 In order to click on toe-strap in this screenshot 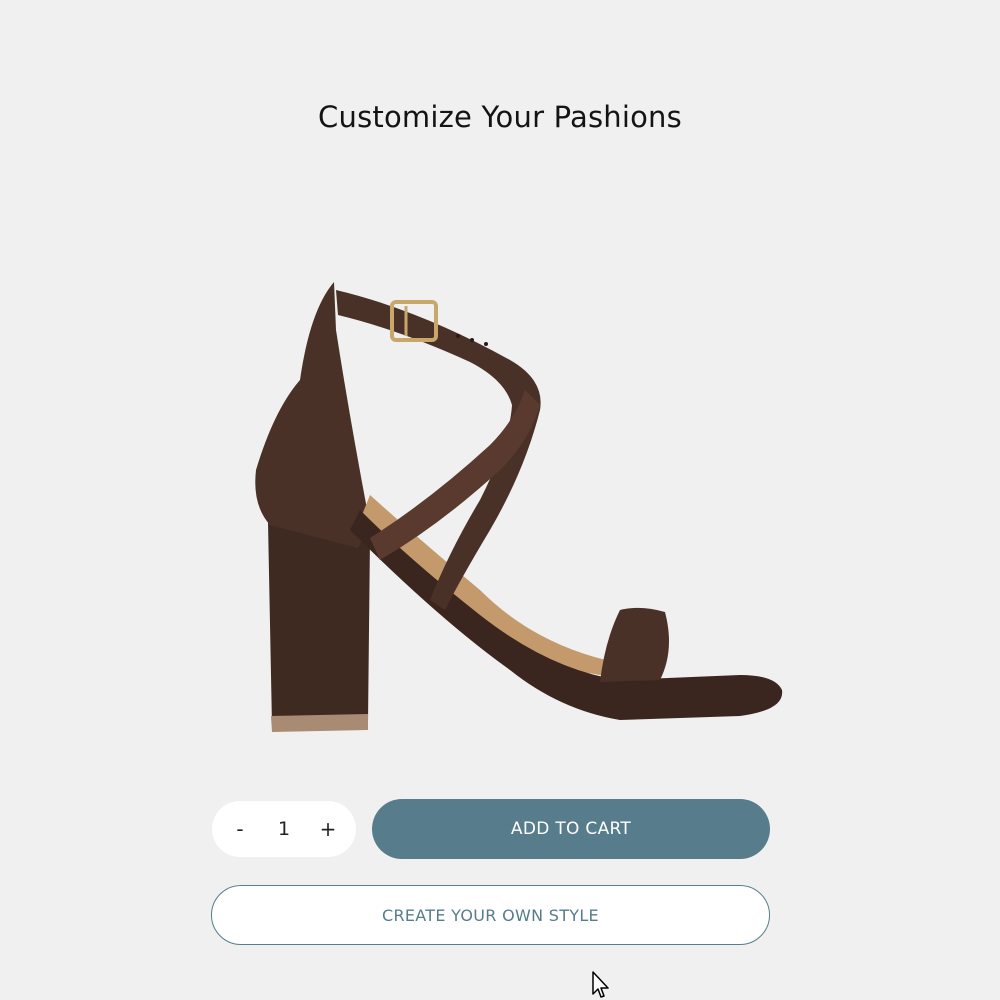, I will do `click(634, 644)`.